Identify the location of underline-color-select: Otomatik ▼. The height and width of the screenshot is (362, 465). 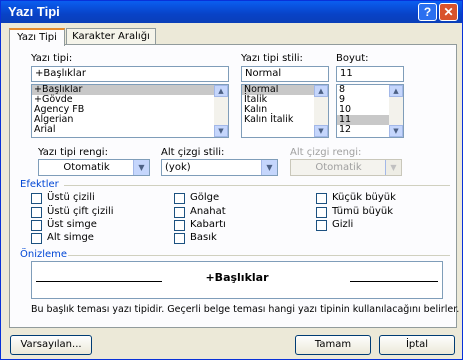
(346, 167).